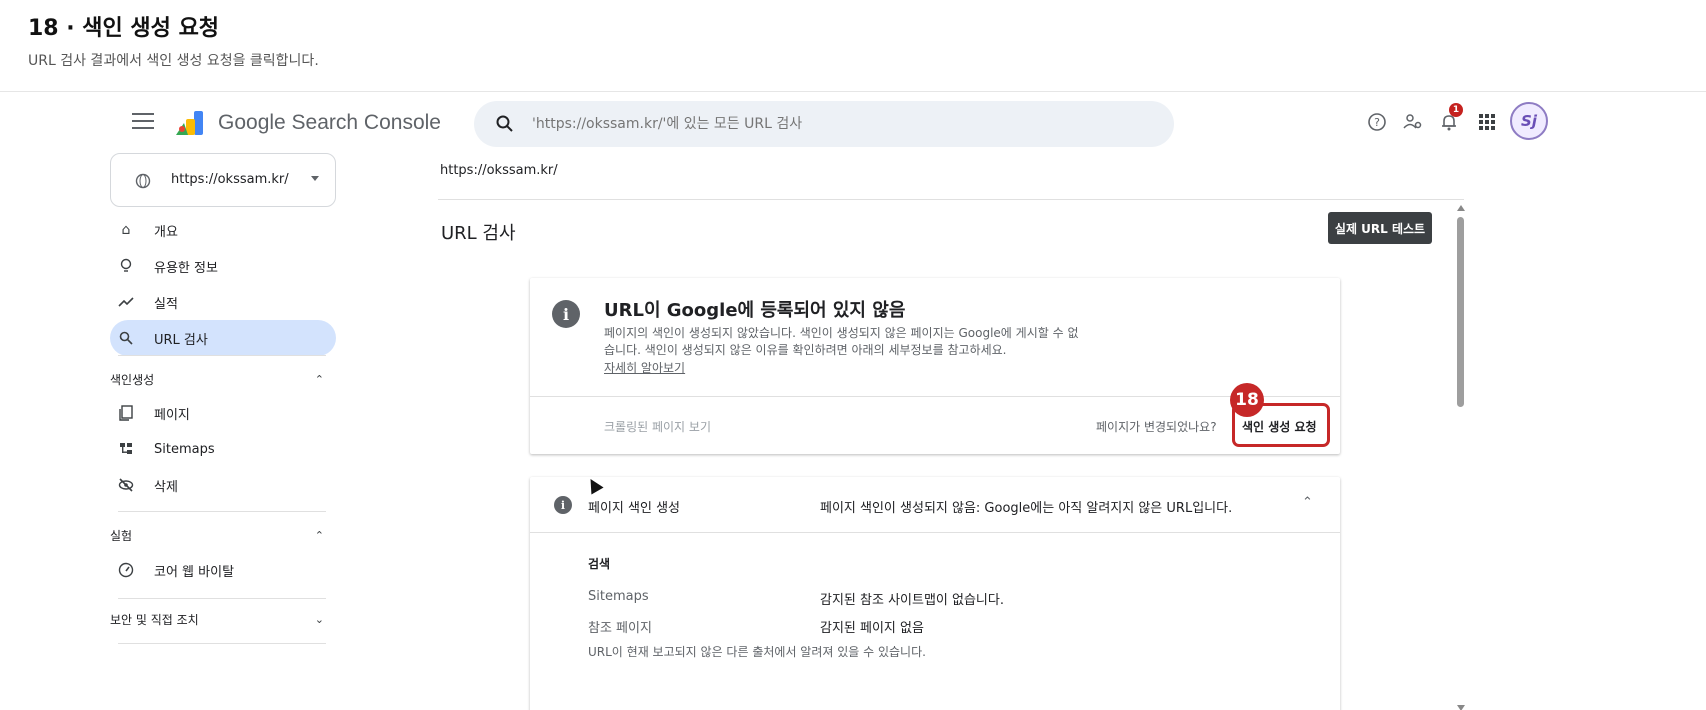  Describe the element at coordinates (599, 564) in the screenshot. I see `discovery-section-title: 검색` at that location.